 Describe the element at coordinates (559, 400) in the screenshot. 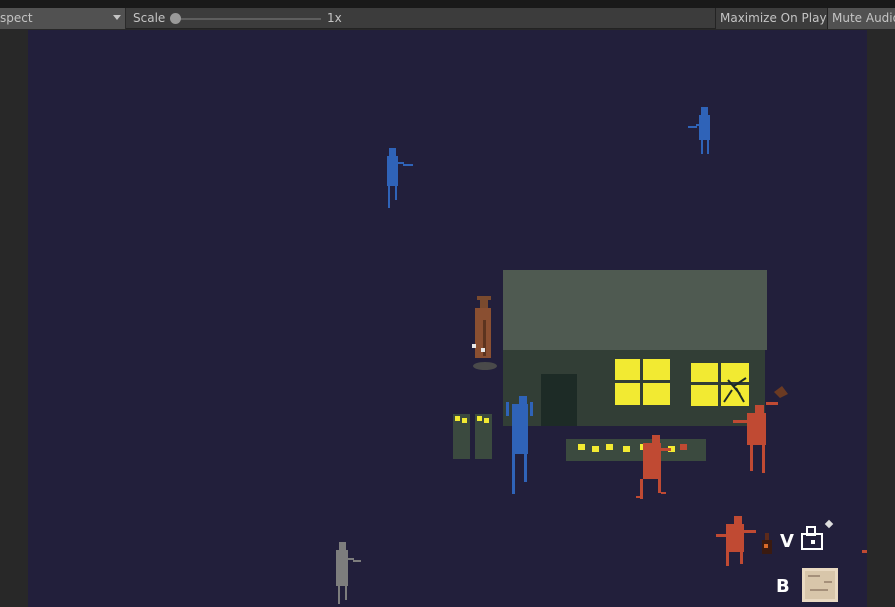

I see `house-door` at that location.